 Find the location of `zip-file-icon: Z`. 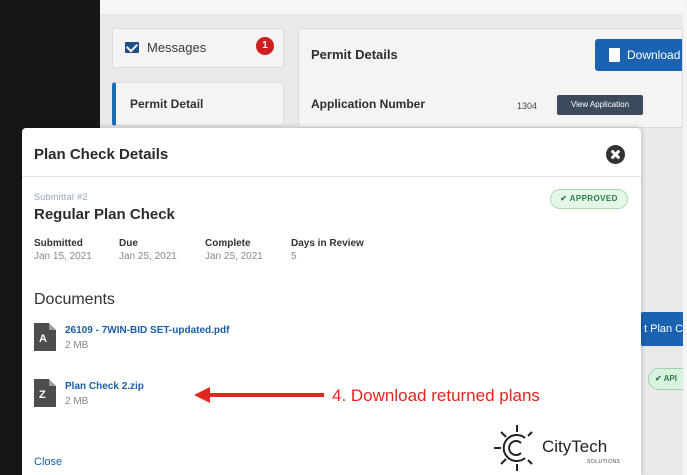

zip-file-icon: Z is located at coordinates (45, 393).